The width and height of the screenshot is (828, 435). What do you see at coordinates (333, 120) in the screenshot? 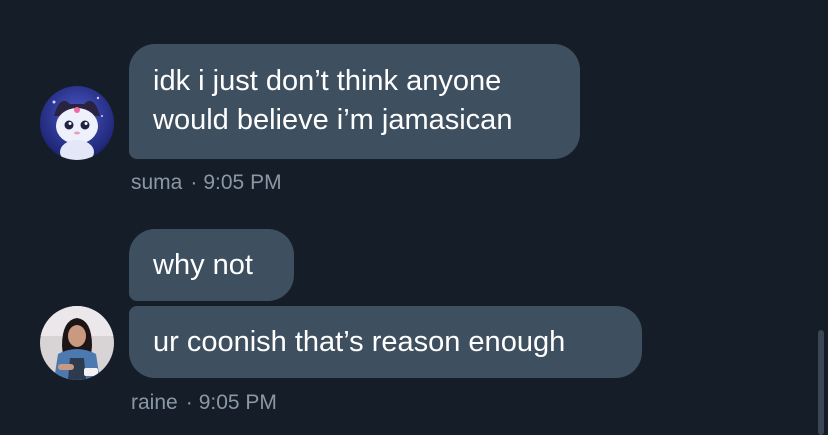
I see `message-text-line: would believe i’m jamasican` at bounding box center [333, 120].